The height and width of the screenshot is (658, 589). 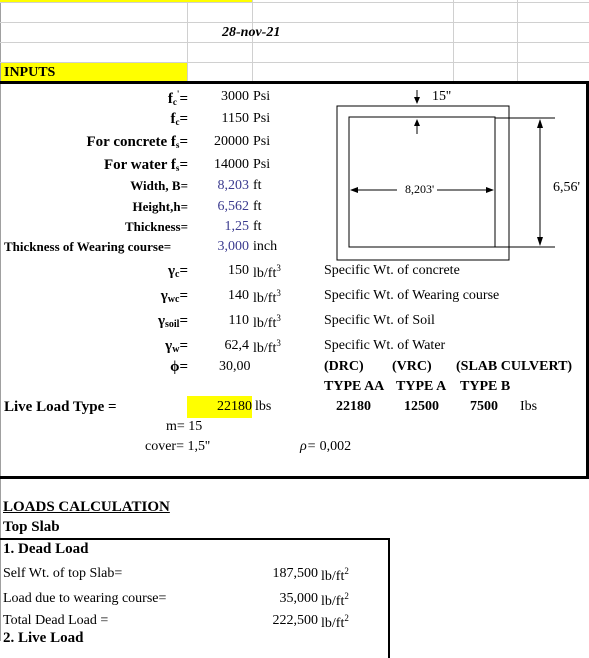 What do you see at coordinates (420, 189) in the screenshot?
I see `width-label: 8,203'` at bounding box center [420, 189].